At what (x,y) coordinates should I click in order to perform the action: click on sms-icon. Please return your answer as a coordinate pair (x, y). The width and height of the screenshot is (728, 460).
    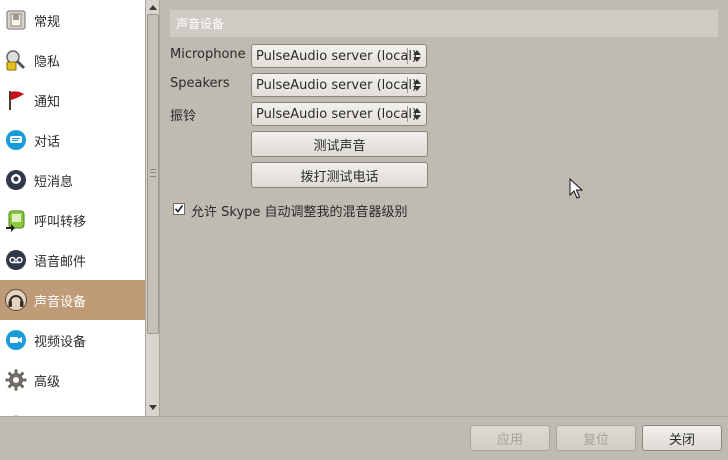
    Looking at the image, I should click on (16, 180).